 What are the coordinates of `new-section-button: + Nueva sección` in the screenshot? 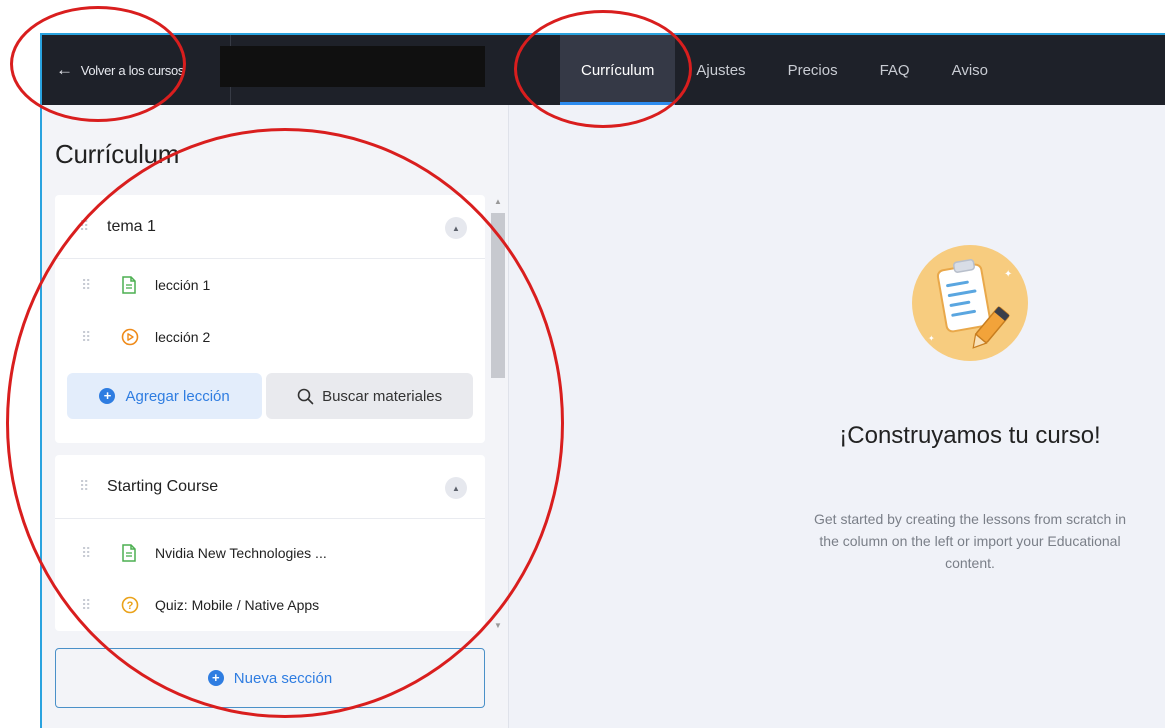 It's located at (270, 678).